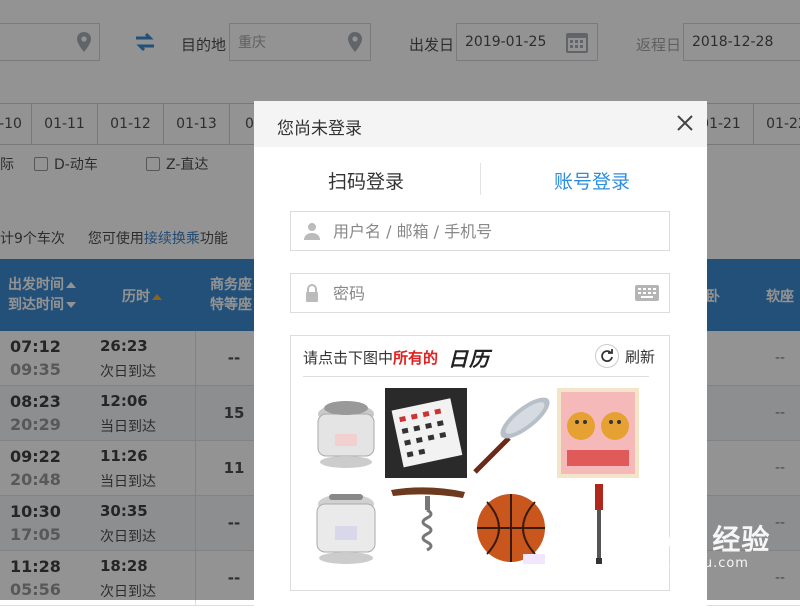 This screenshot has height=611, width=800. Describe the element at coordinates (480, 179) in the screenshot. I see `tab-divider` at that location.